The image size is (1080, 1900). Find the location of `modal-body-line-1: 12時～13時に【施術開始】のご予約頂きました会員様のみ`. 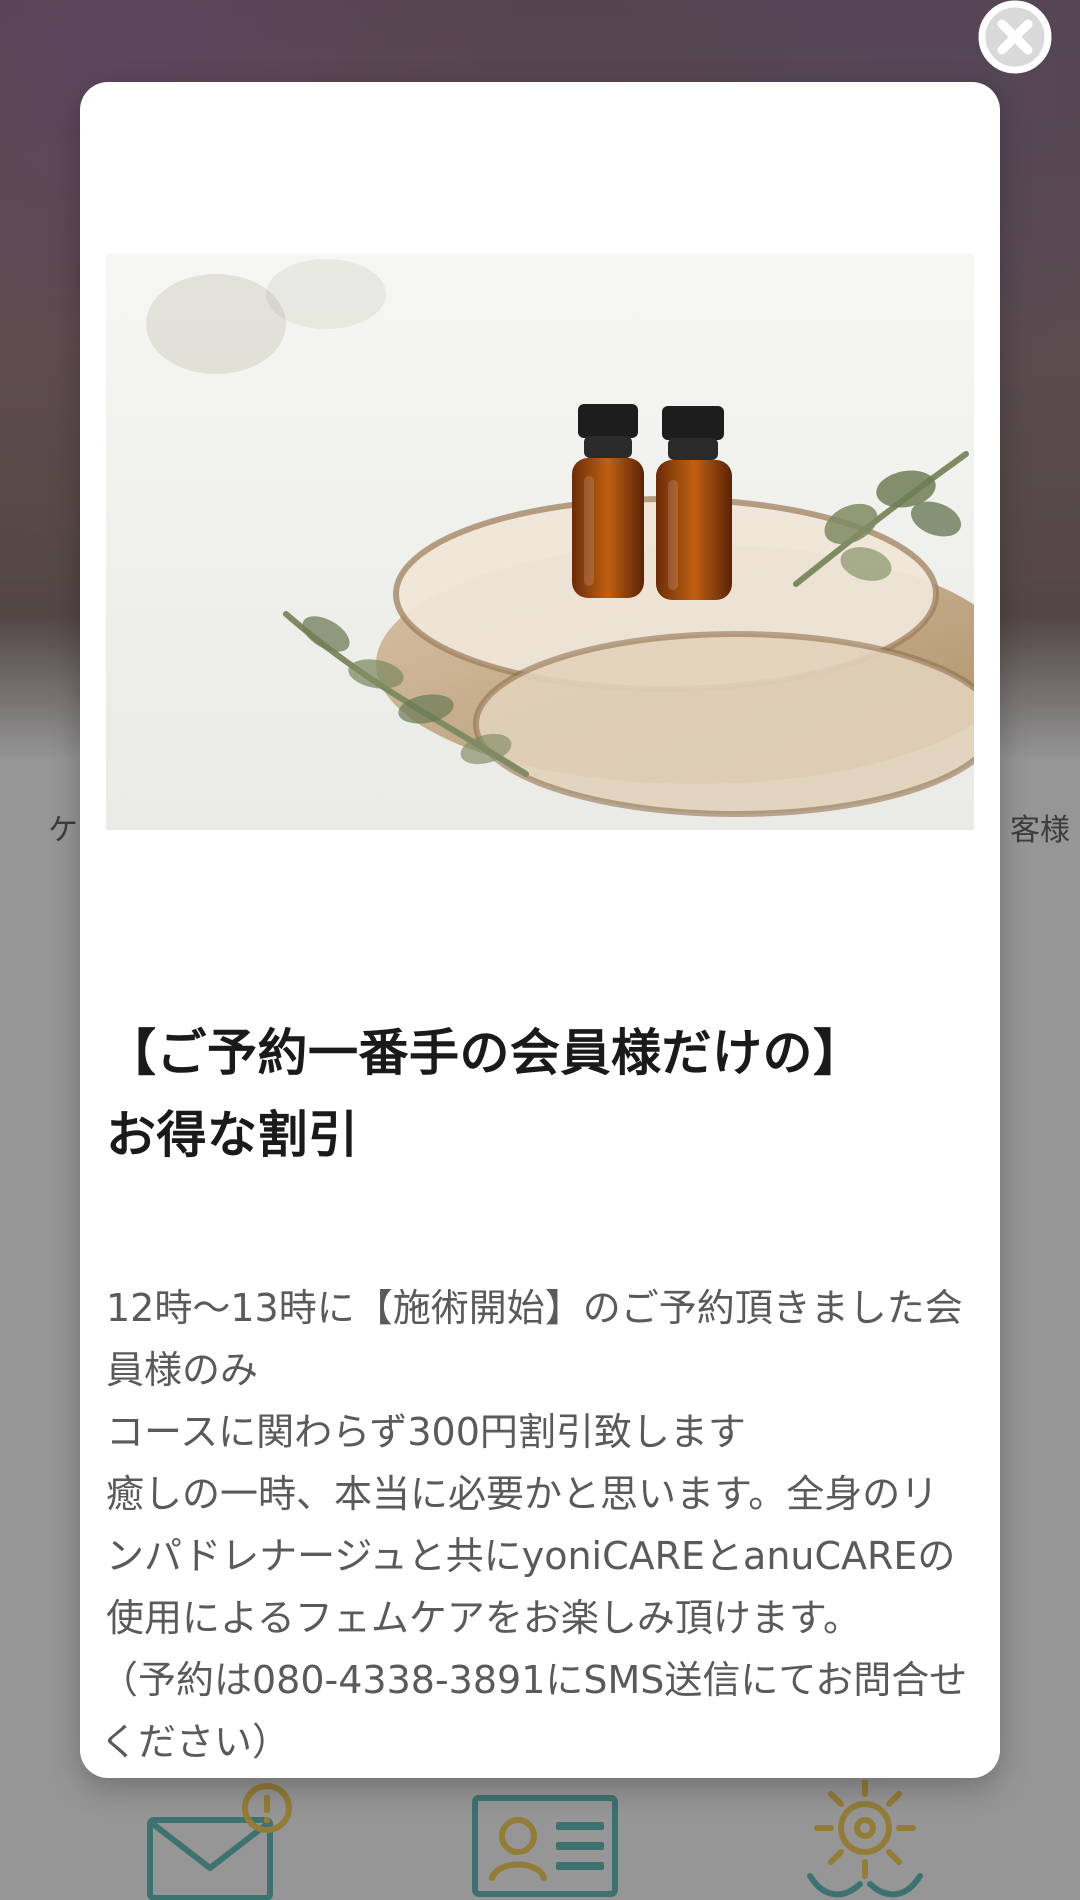

modal-body-line-1: 12時～13時に【施術開始】のご予約頂きました会員様のみ is located at coordinates (534, 1339).